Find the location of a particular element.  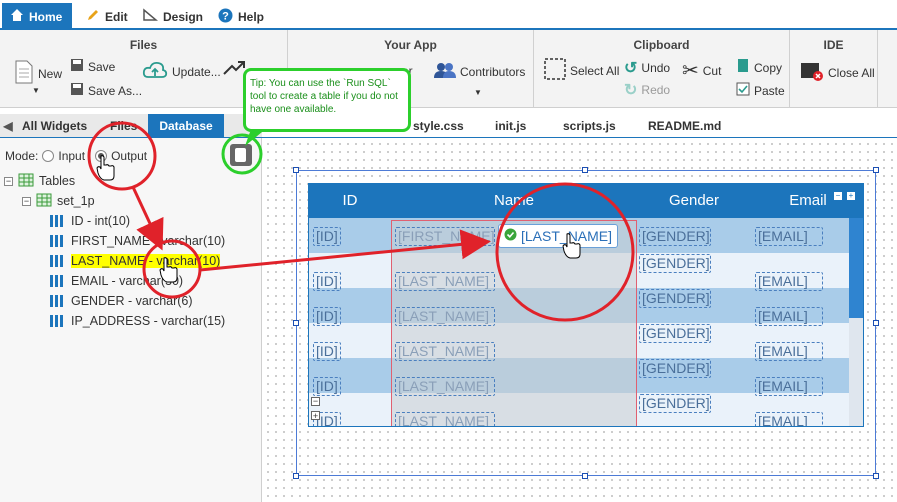

tree-column-item: FIRST_NAME - varchar(10) is located at coordinates (137, 241).